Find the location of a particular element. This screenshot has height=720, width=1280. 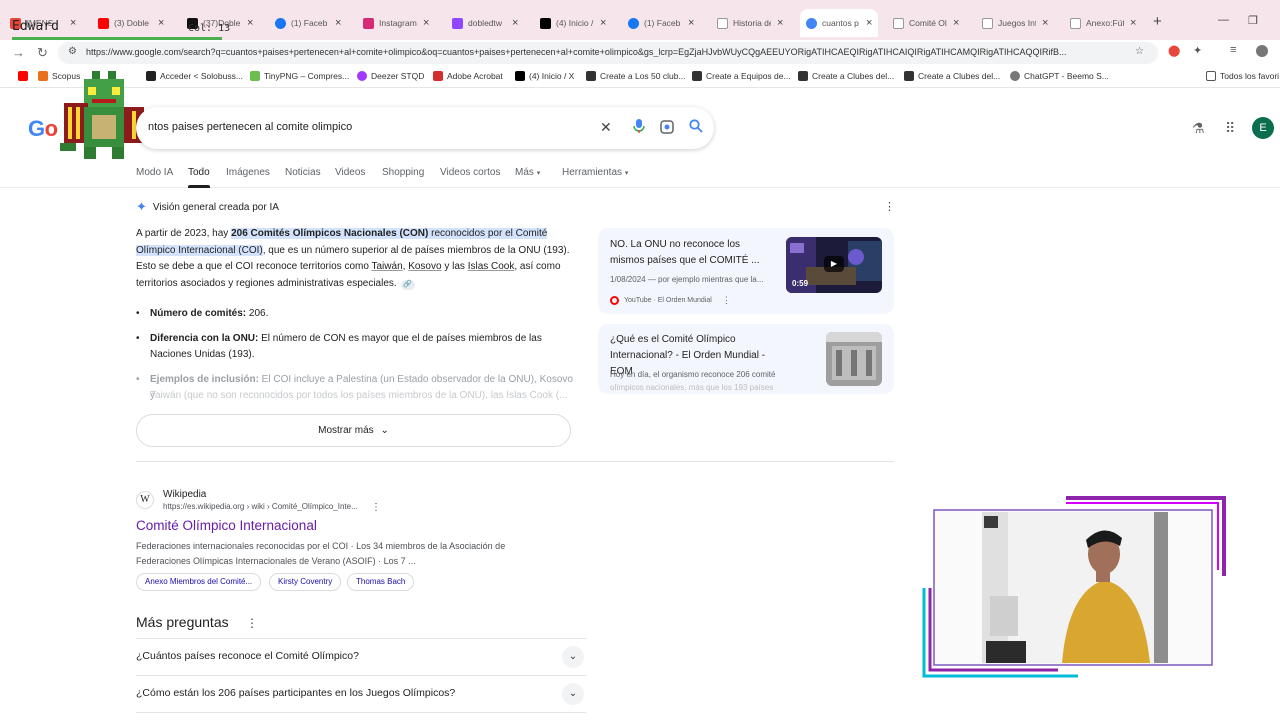

browser-tab: (3) Doble × is located at coordinates (131, 23).